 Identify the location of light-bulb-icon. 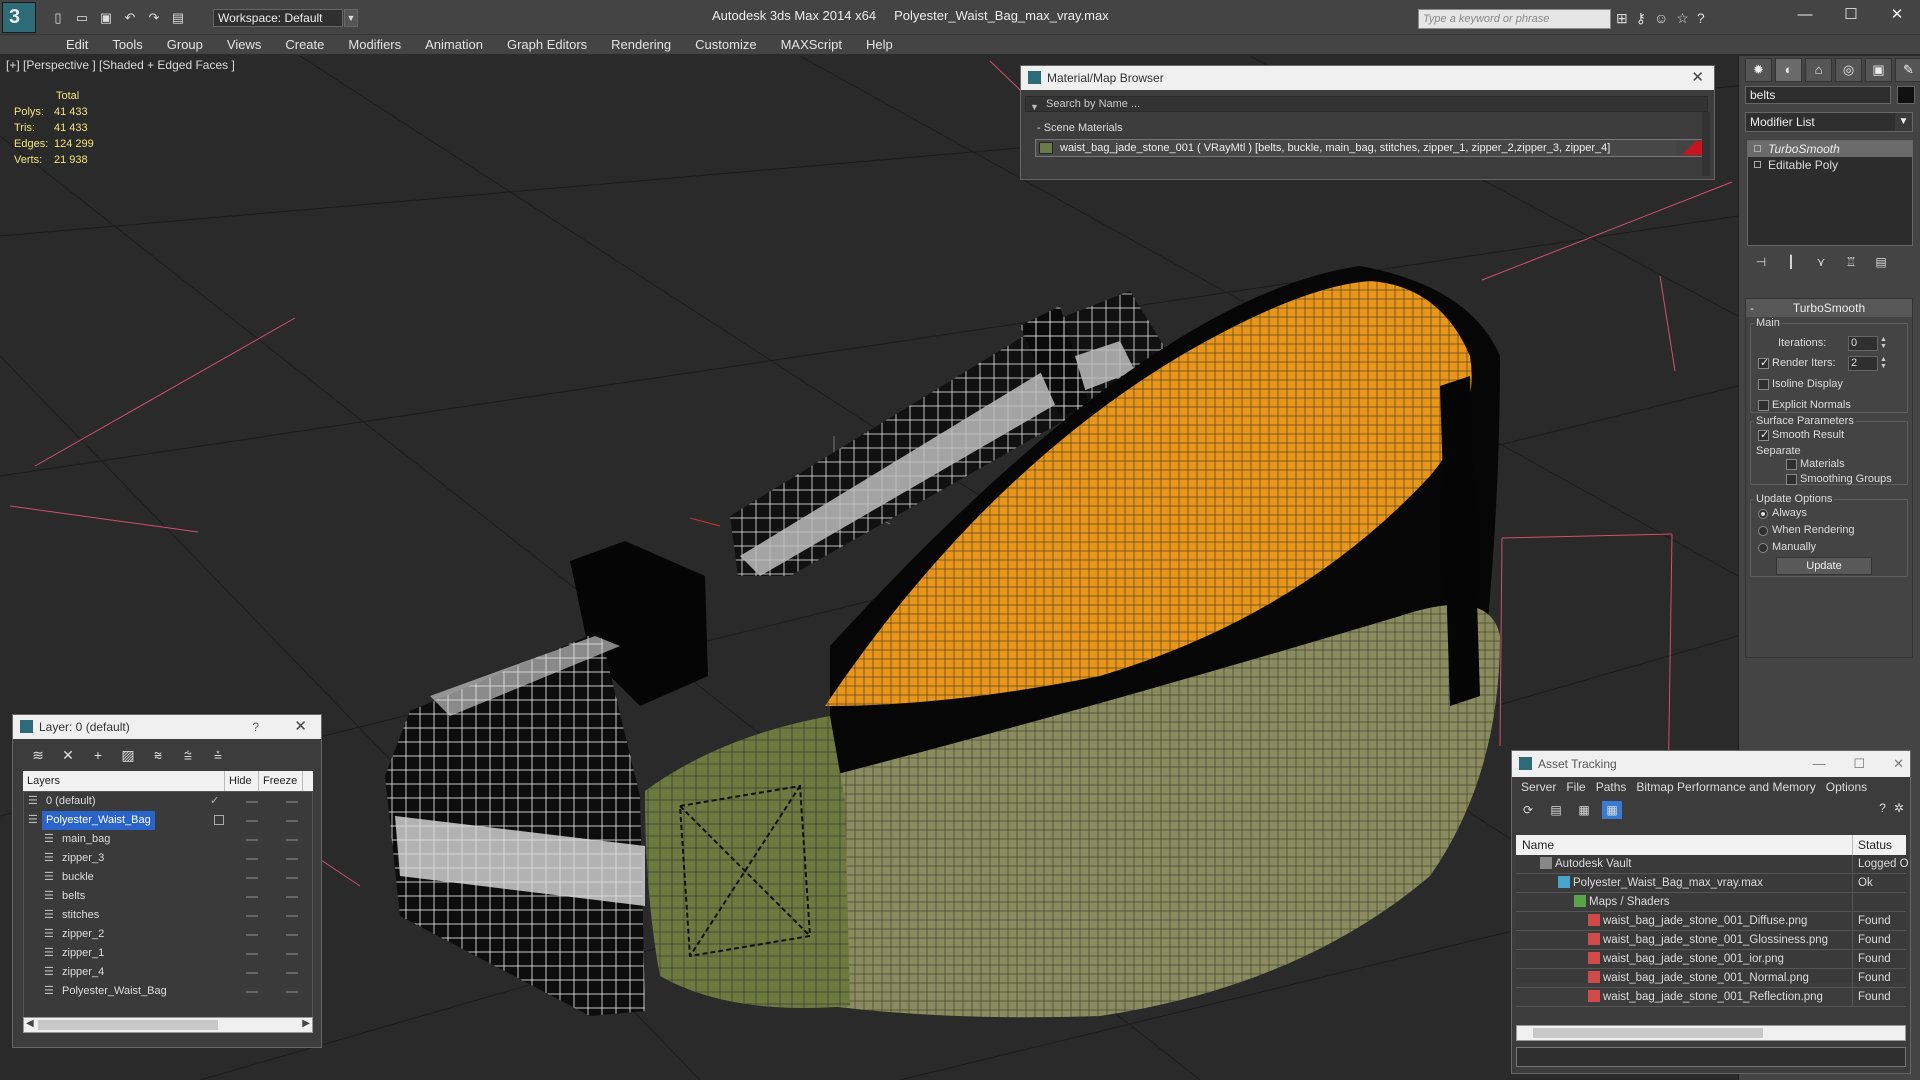
(1757, 148).